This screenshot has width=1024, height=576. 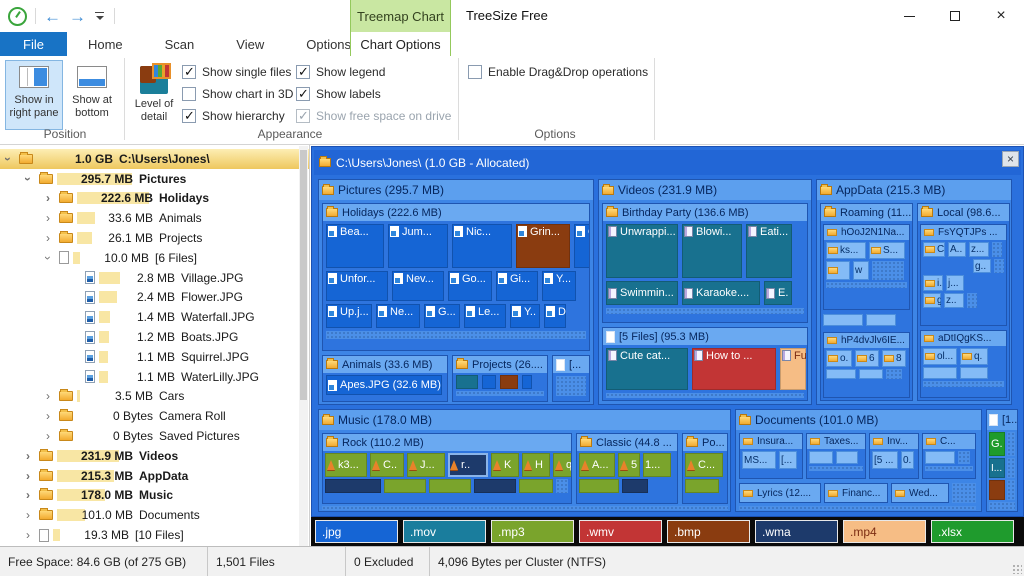 I want to click on customize-toolbar-icon, so click(x=100, y=16).